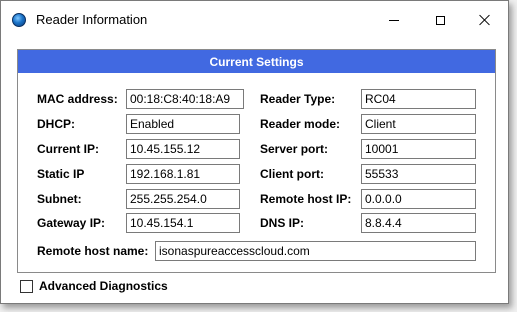 The height and width of the screenshot is (312, 517). Describe the element at coordinates (103, 286) in the screenshot. I see `advanced-diagnostics-label: Advanced Diagnostics` at that location.